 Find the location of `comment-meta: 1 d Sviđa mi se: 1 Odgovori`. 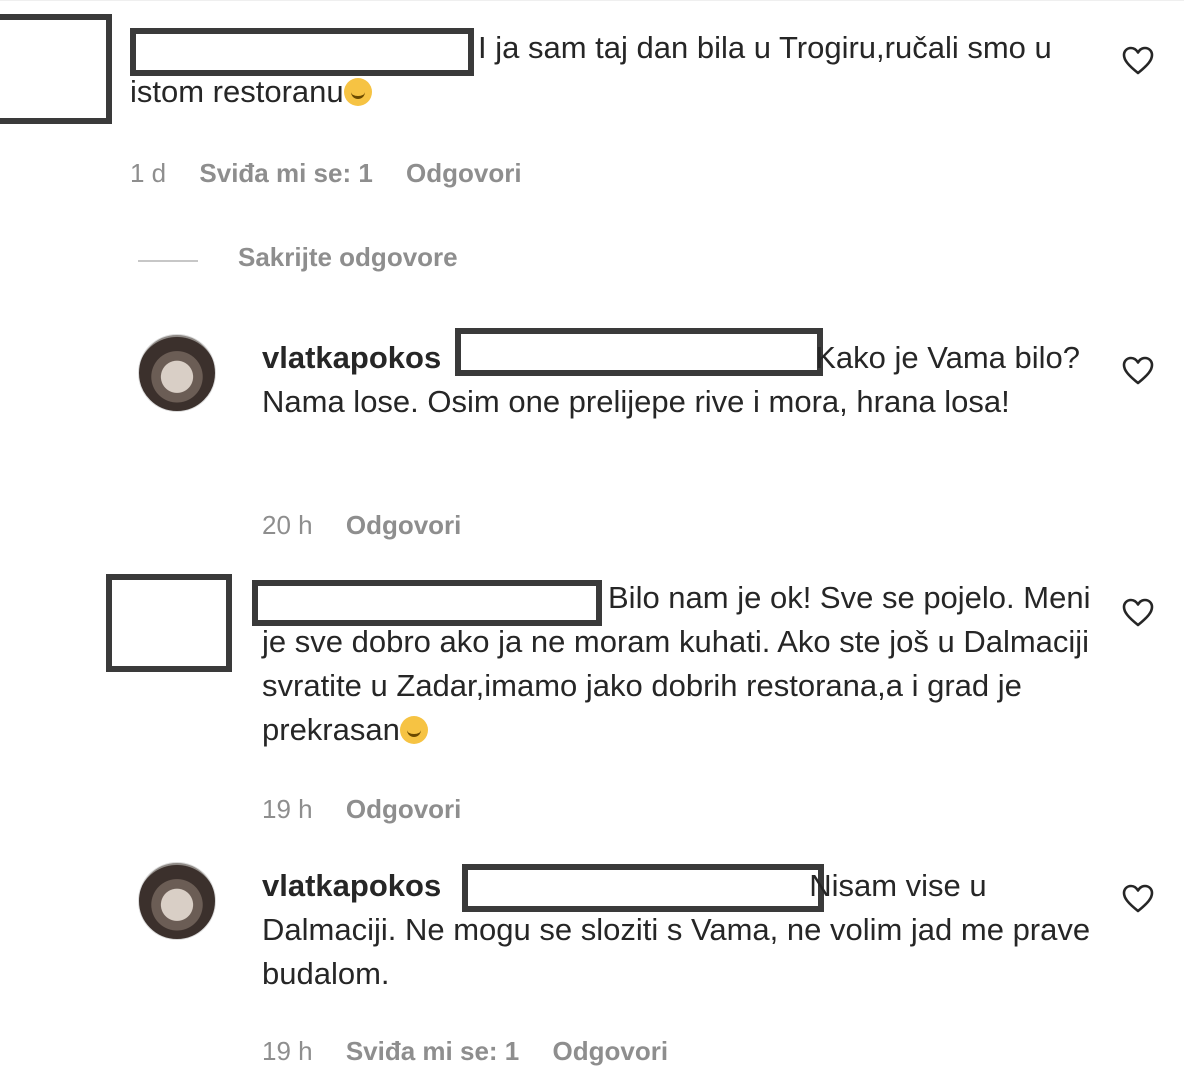

comment-meta: 1 d Sviđa mi se: 1 Odgovori is located at coordinates (339, 173).